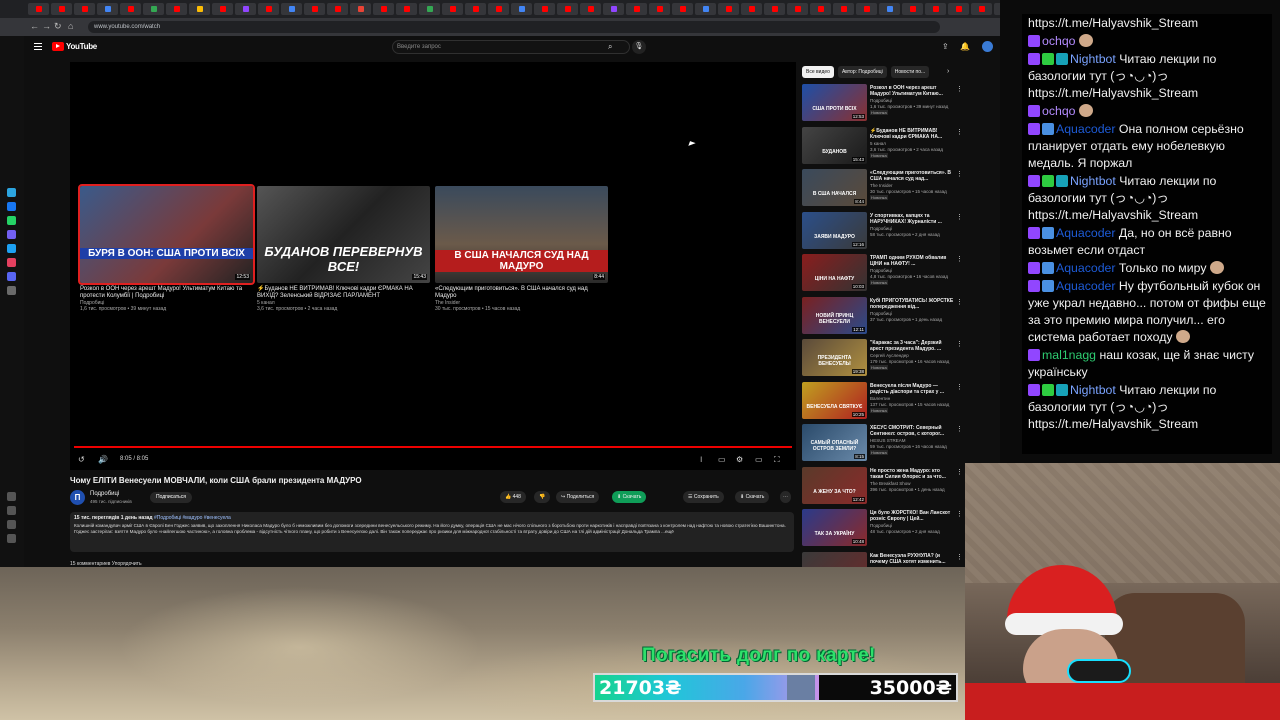  I want to click on subtitles-icon: ▭, so click(722, 459).